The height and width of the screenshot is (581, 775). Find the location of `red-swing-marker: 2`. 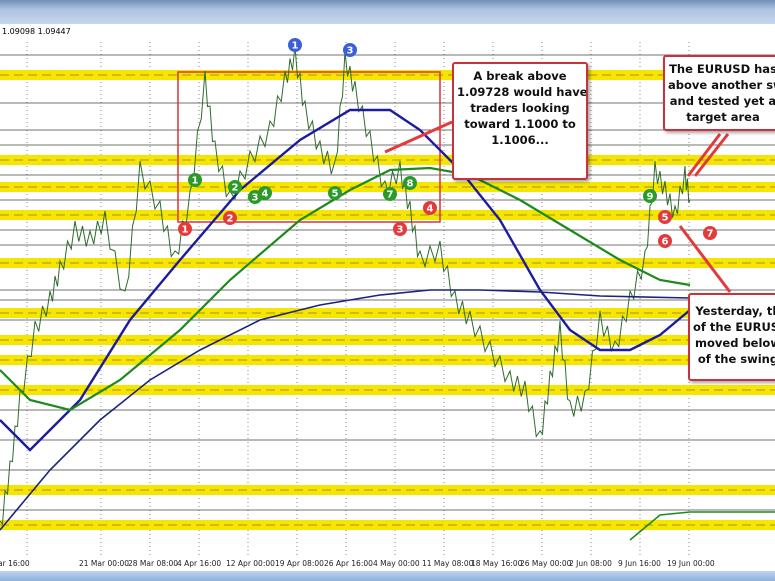

red-swing-marker: 2 is located at coordinates (230, 218).